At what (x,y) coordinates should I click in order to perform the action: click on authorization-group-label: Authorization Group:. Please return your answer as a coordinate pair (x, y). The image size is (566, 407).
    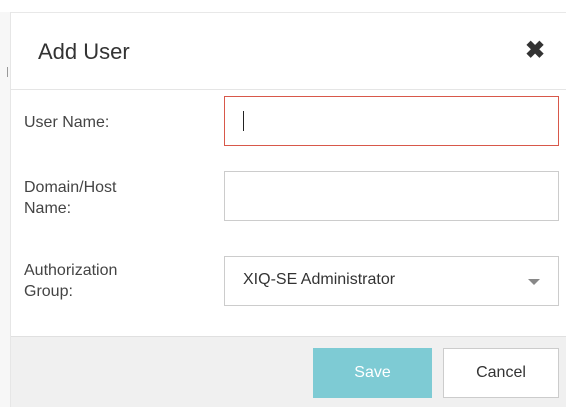
    Looking at the image, I should click on (70, 281).